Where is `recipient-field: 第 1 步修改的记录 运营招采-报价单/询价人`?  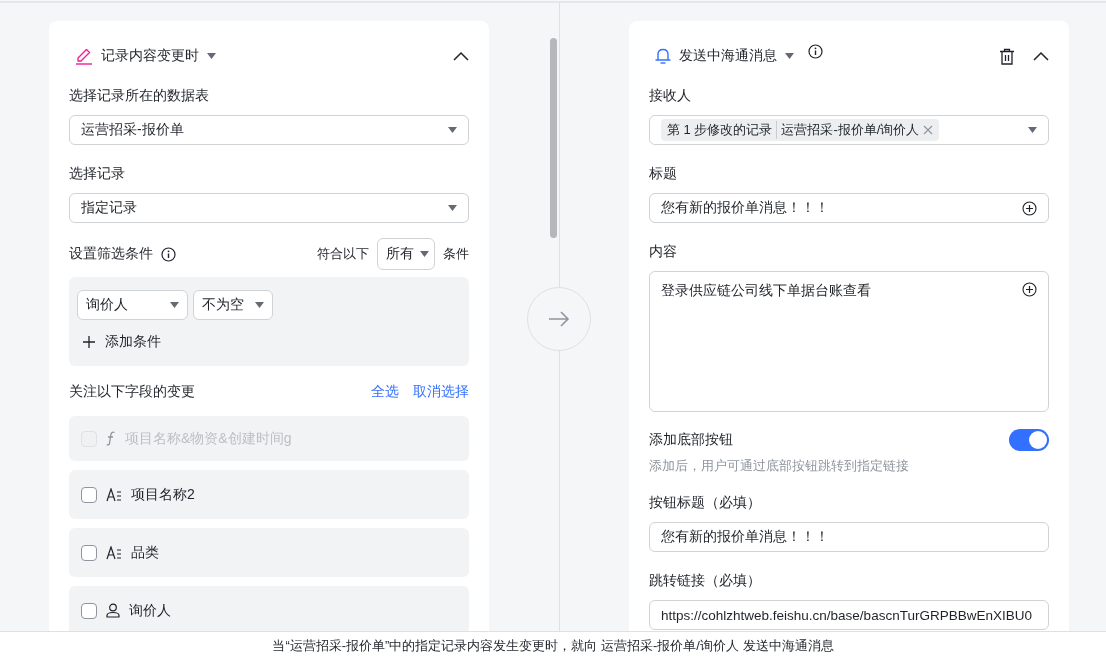
recipient-field: 第 1 步修改的记录 运营招采-报价单/询价人 is located at coordinates (849, 130).